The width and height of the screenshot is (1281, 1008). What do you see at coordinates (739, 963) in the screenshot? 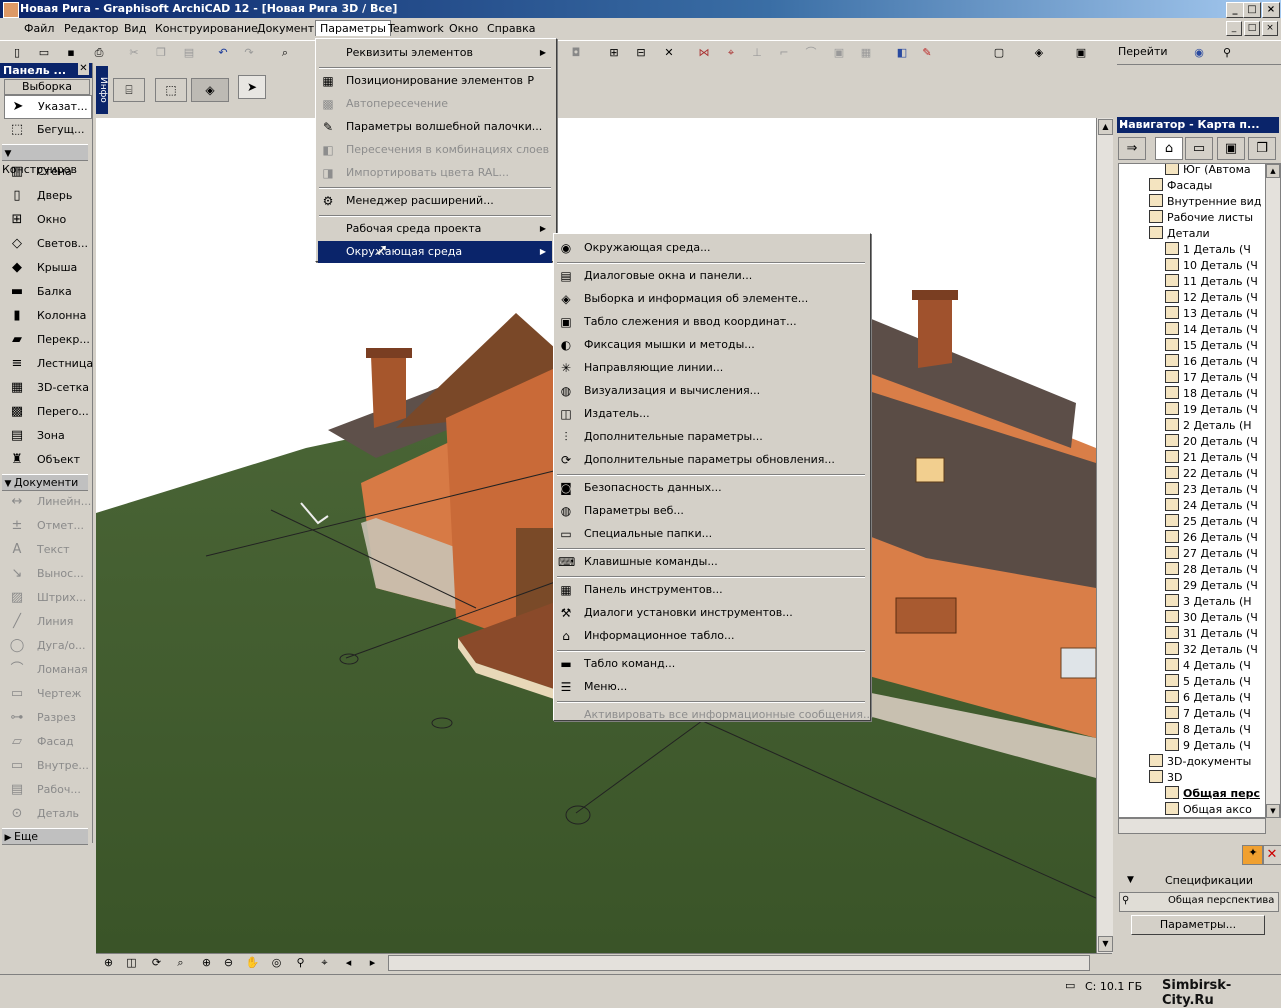
I see `horizontal-scrollbar` at bounding box center [739, 963].